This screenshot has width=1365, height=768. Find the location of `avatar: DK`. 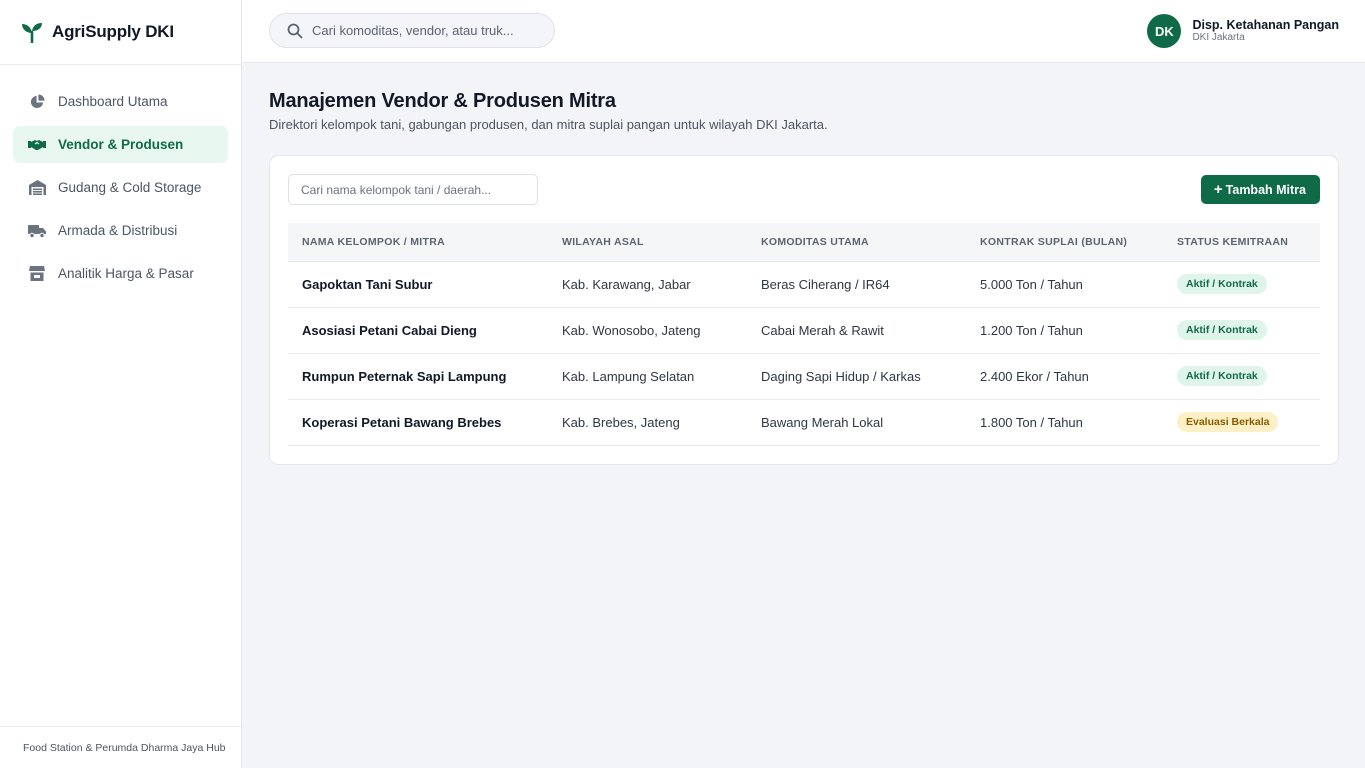

avatar: DK is located at coordinates (1164, 31).